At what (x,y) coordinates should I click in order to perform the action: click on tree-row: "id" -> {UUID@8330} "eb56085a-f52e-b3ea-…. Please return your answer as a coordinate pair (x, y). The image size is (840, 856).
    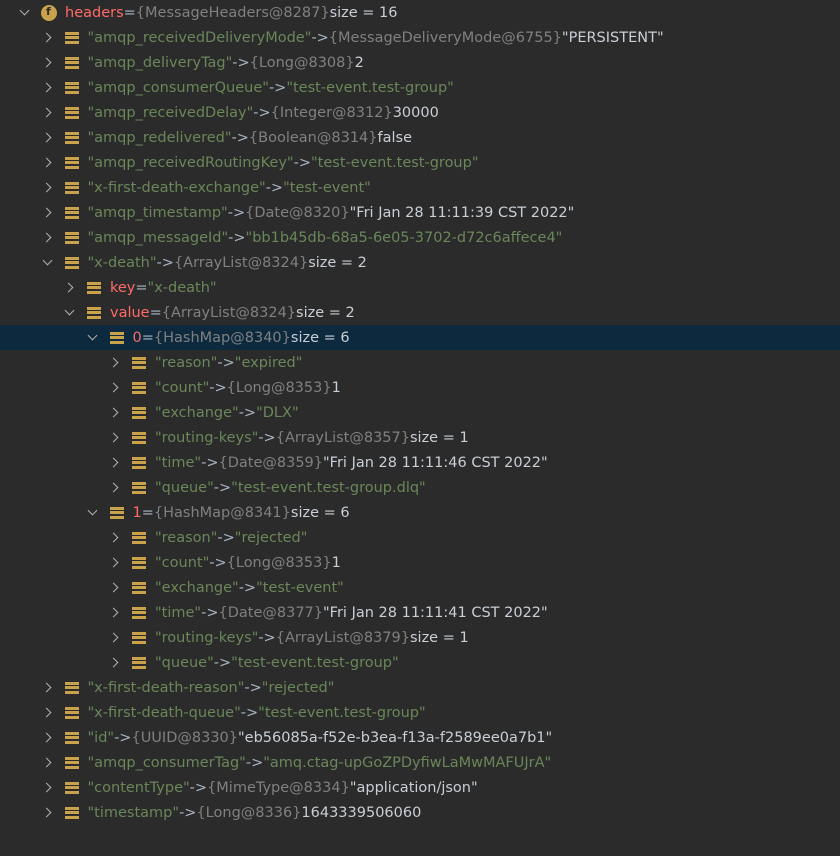
    Looking at the image, I should click on (420, 737).